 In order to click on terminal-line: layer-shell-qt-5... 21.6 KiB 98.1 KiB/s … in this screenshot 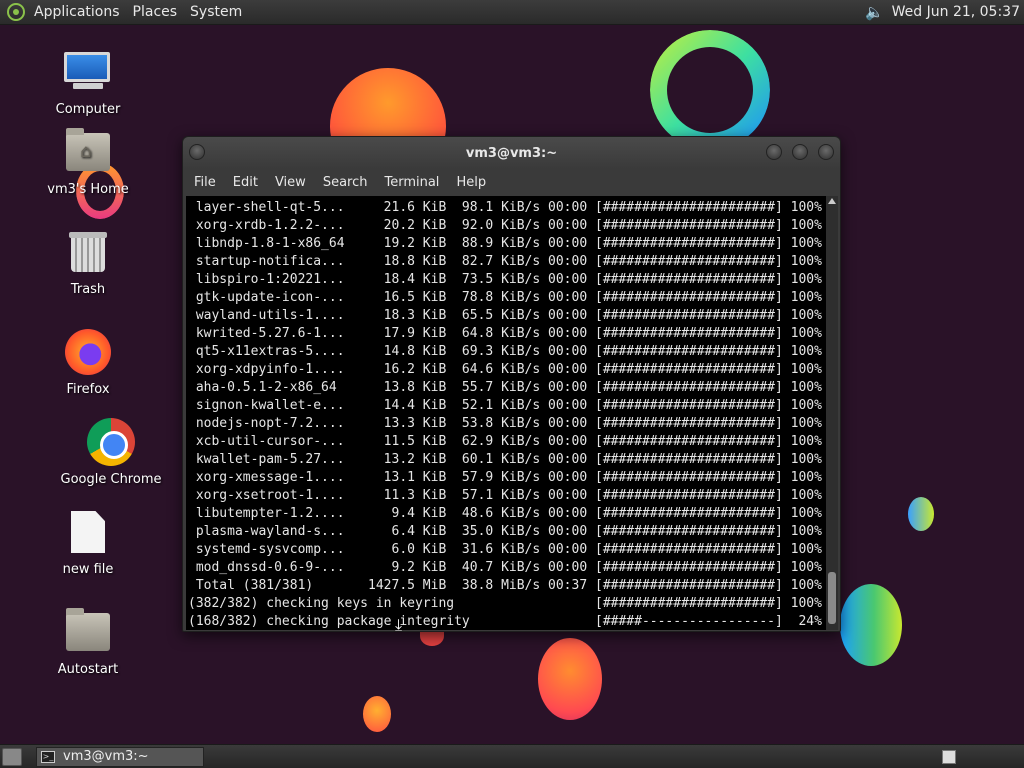, I will do `click(505, 207)`.